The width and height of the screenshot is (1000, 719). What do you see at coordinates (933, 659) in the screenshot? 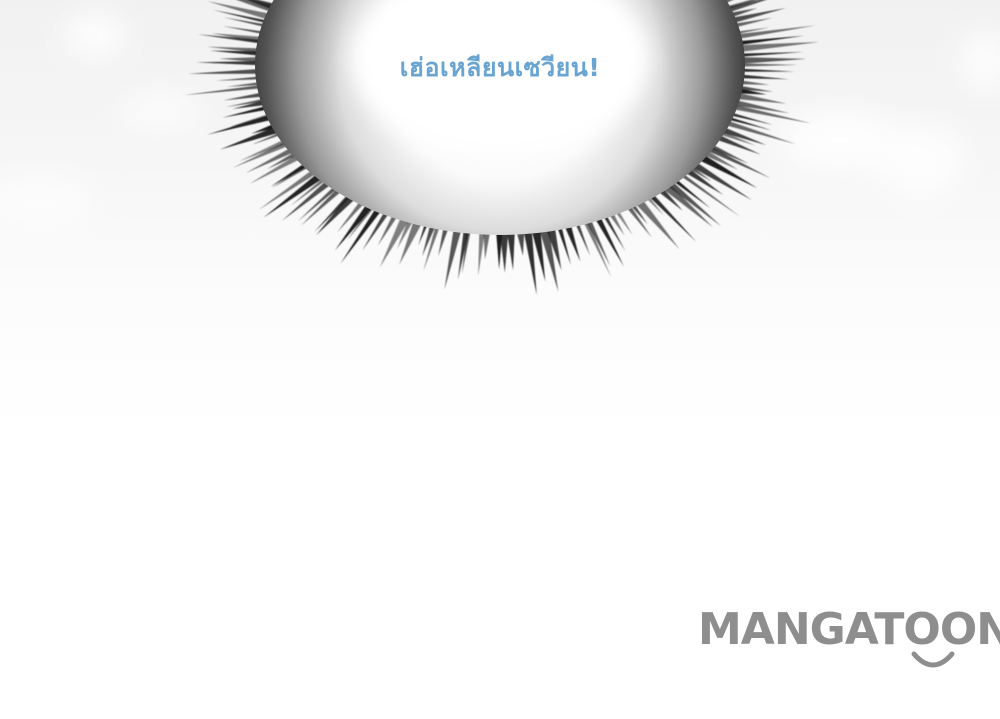
I see `smile-icon` at bounding box center [933, 659].